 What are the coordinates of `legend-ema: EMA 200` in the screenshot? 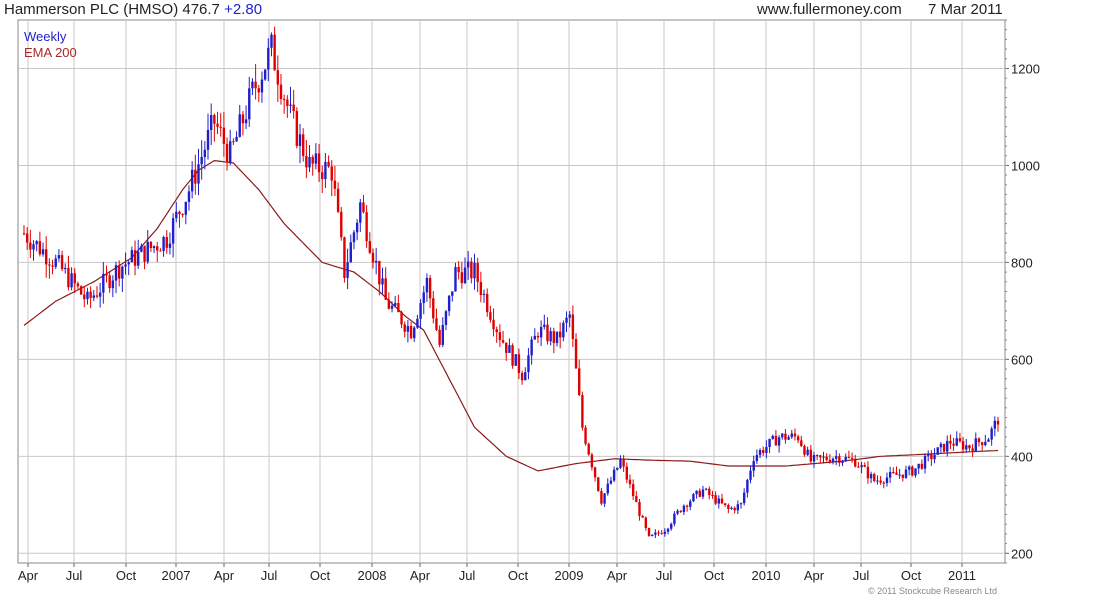 It's located at (50, 52).